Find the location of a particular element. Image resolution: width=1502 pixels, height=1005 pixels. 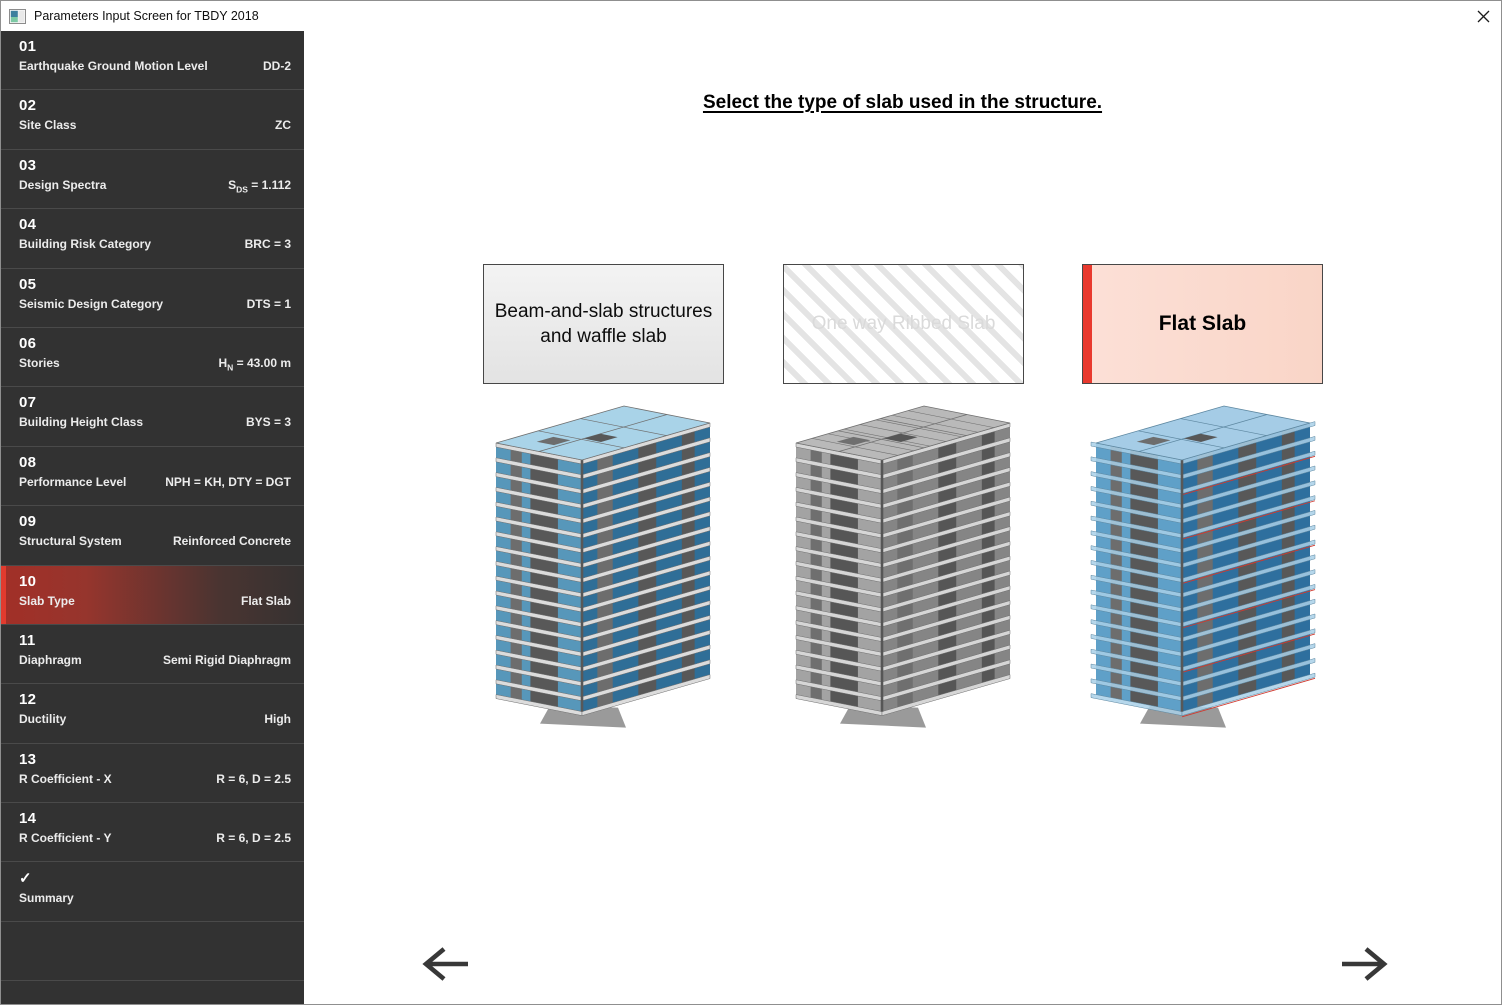

option-flat-slab: Flat Slab is located at coordinates (1202, 324).